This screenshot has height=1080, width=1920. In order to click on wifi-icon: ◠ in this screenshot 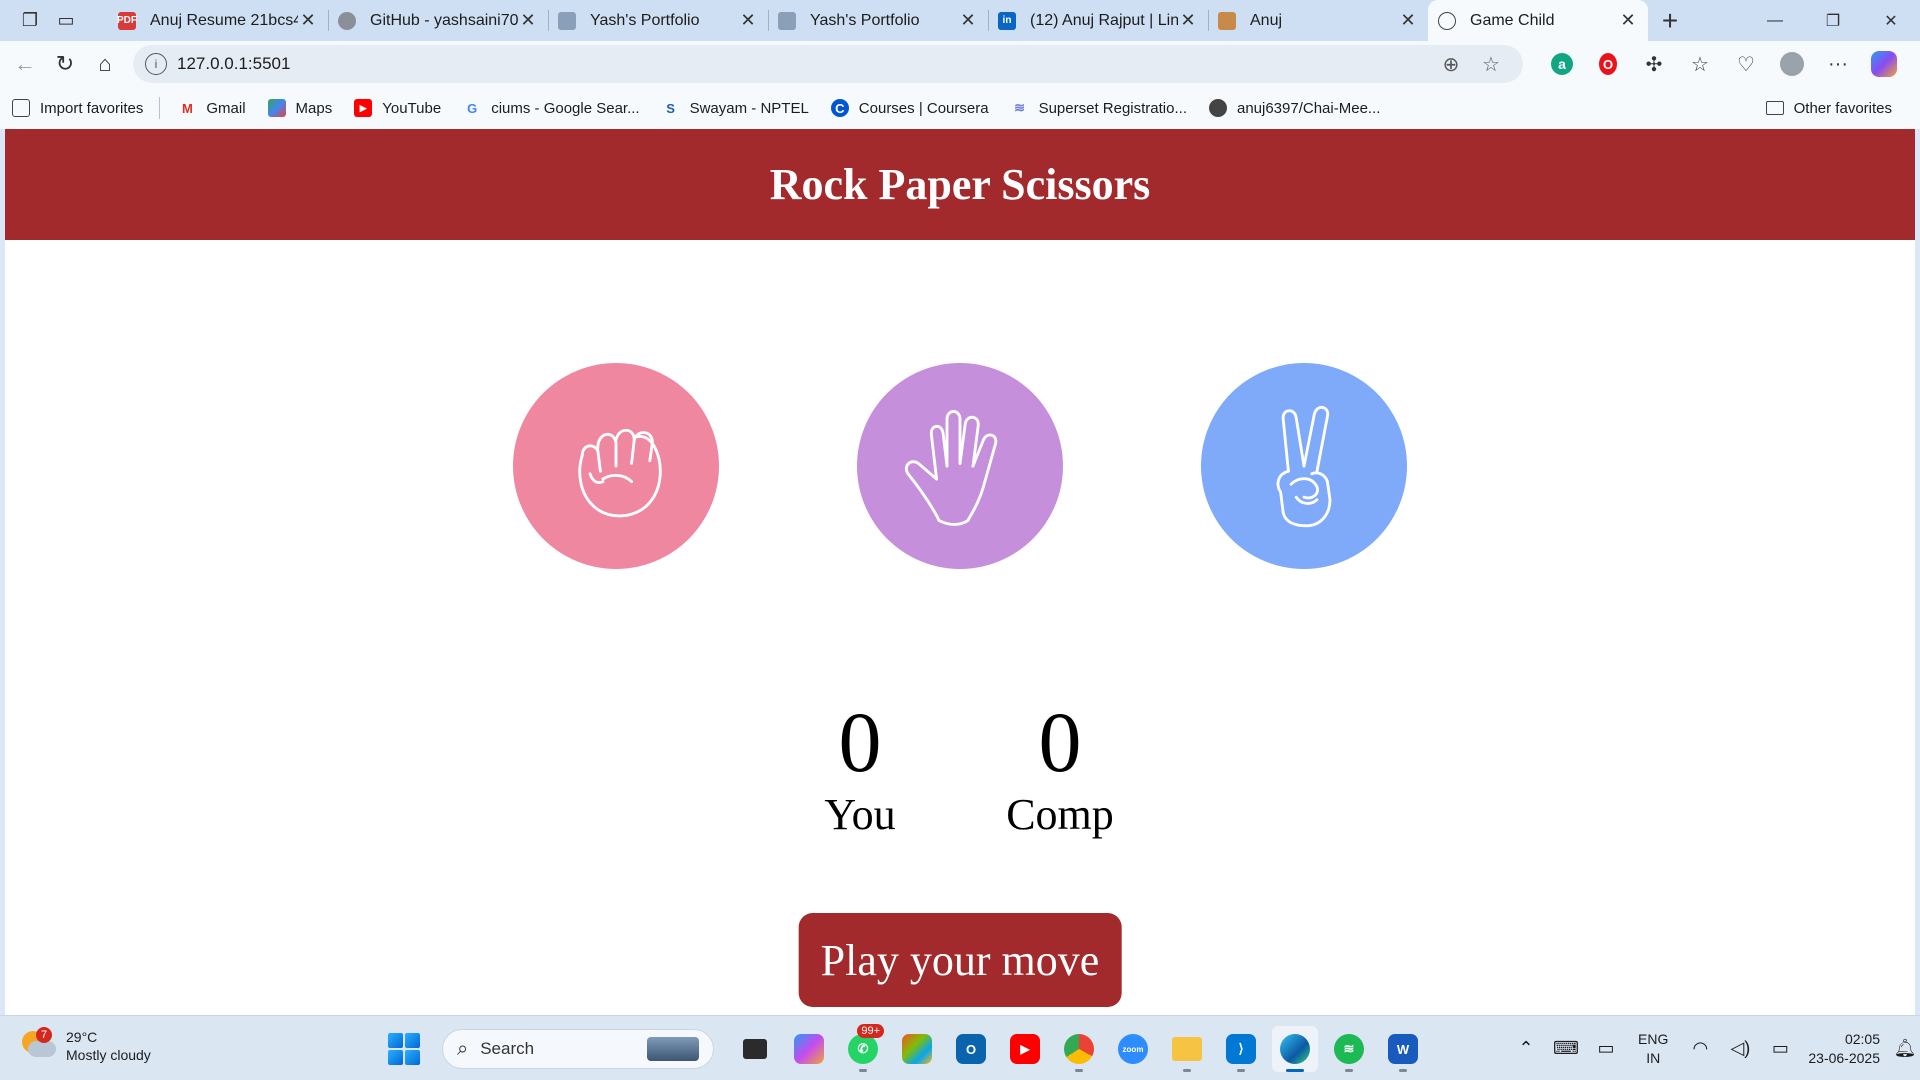, I will do `click(1700, 1048)`.